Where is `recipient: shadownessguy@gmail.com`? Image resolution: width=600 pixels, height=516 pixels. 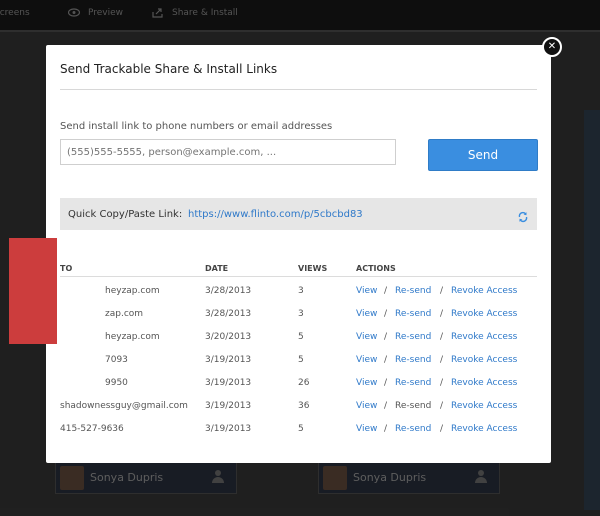 recipient: shadownessguy@gmail.com is located at coordinates (124, 406).